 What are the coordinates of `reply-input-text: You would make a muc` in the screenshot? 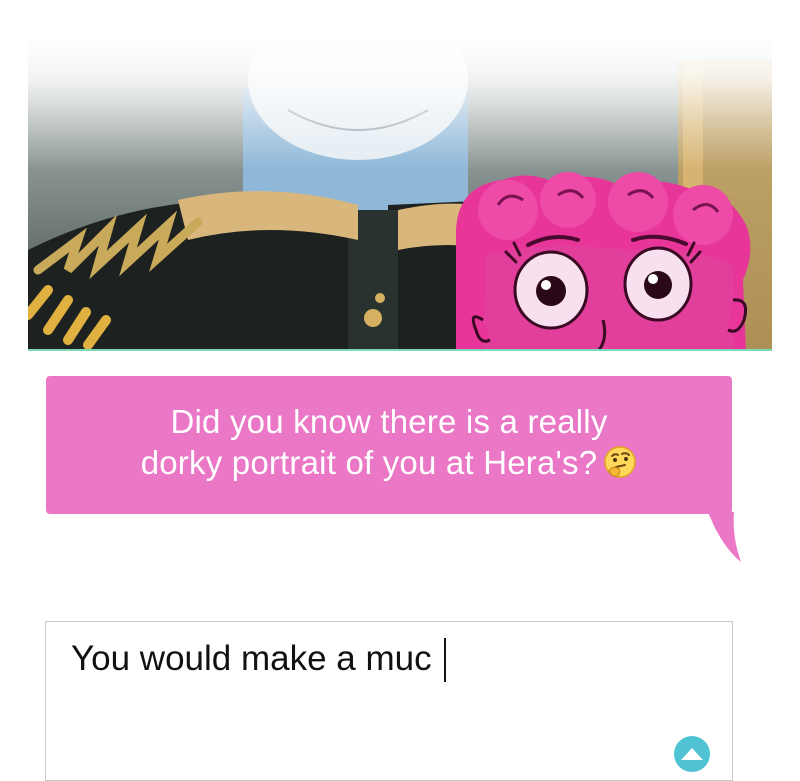 It's located at (258, 660).